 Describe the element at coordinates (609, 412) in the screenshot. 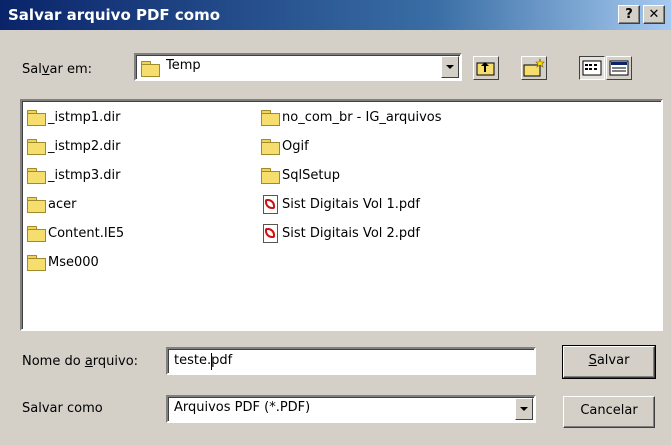

I see `cancel-button: Cancelar` at that location.